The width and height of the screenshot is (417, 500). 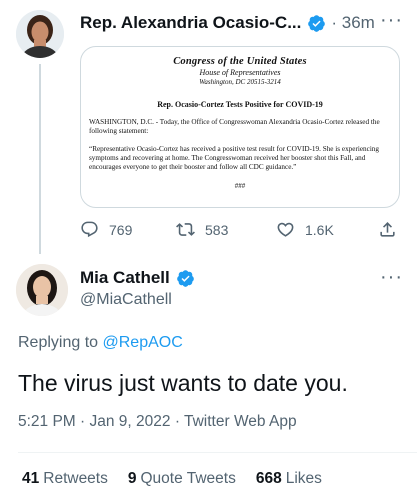 I want to click on main-author-name-row: Mia Cathell, so click(x=137, y=278).